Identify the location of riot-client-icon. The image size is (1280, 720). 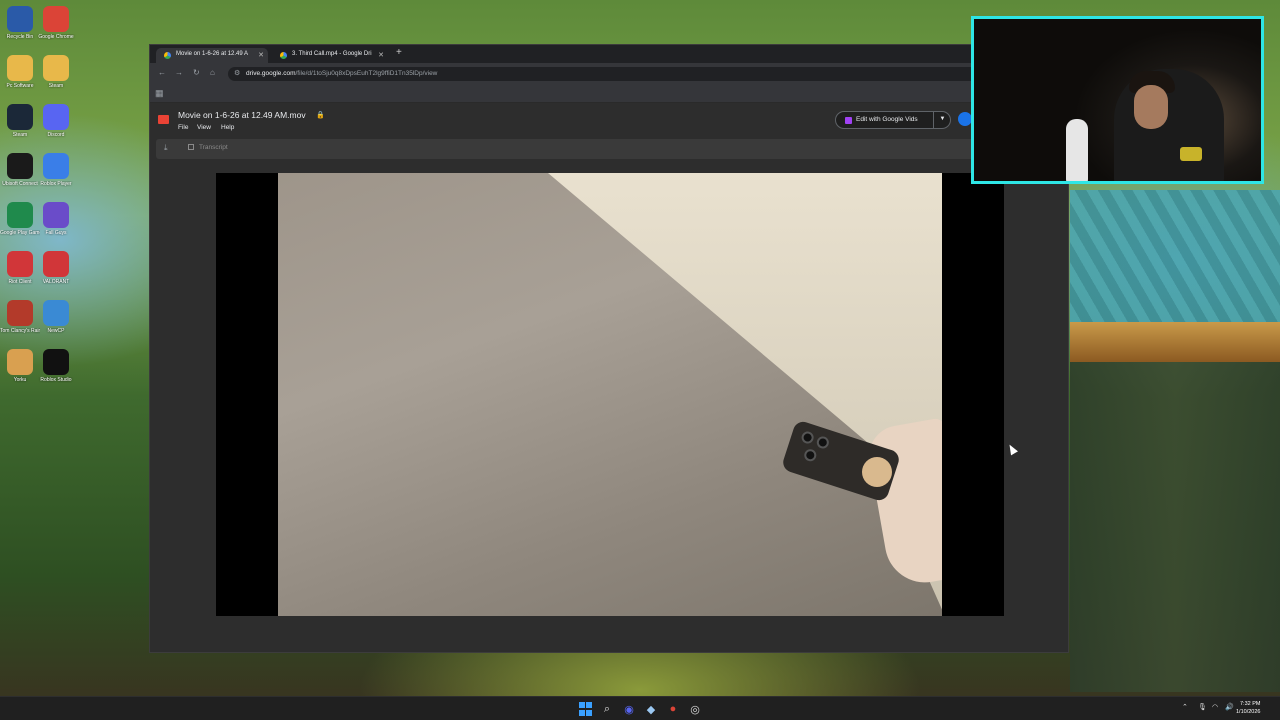
(20, 264).